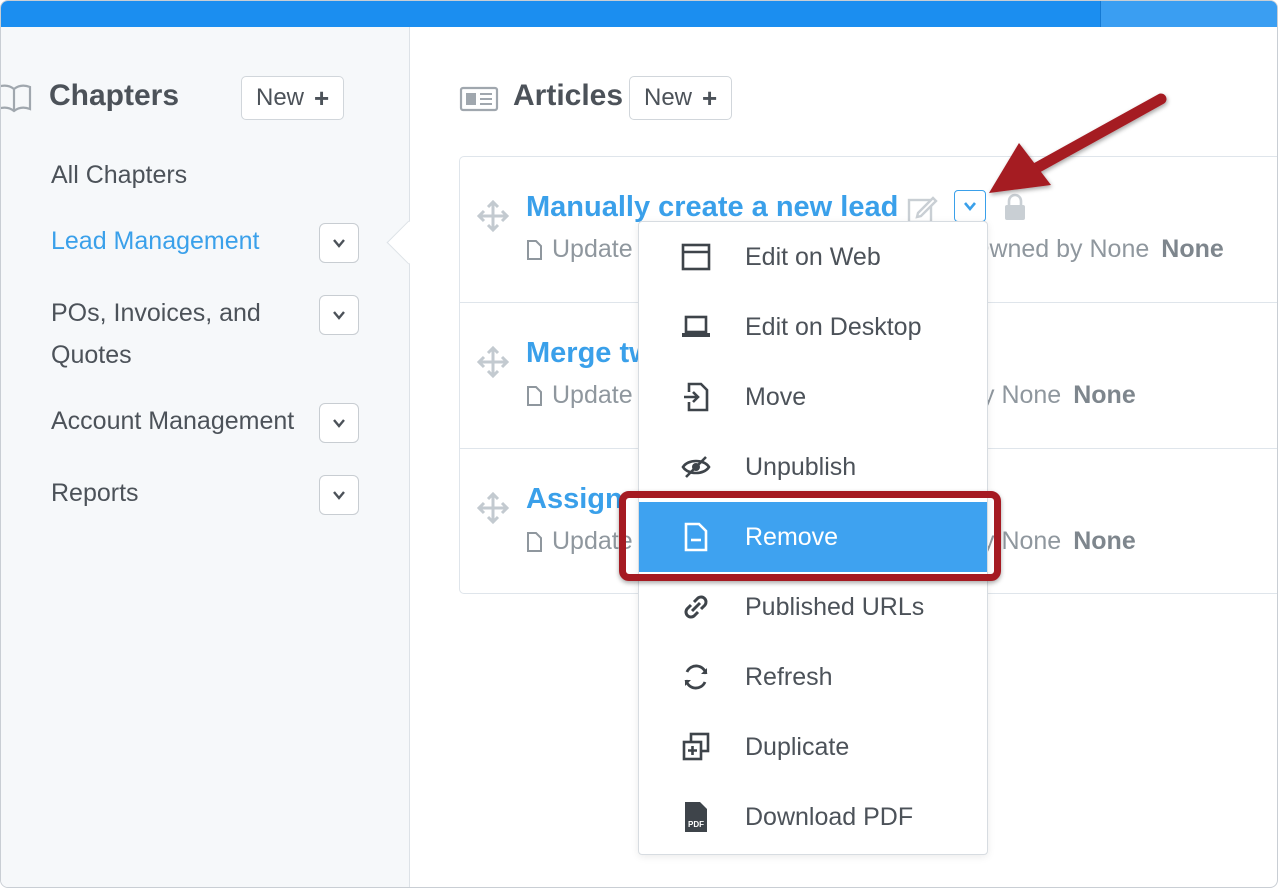 The height and width of the screenshot is (888, 1278). Describe the element at coordinates (589, 353) in the screenshot. I see `article-title-link: Merge tw` at that location.